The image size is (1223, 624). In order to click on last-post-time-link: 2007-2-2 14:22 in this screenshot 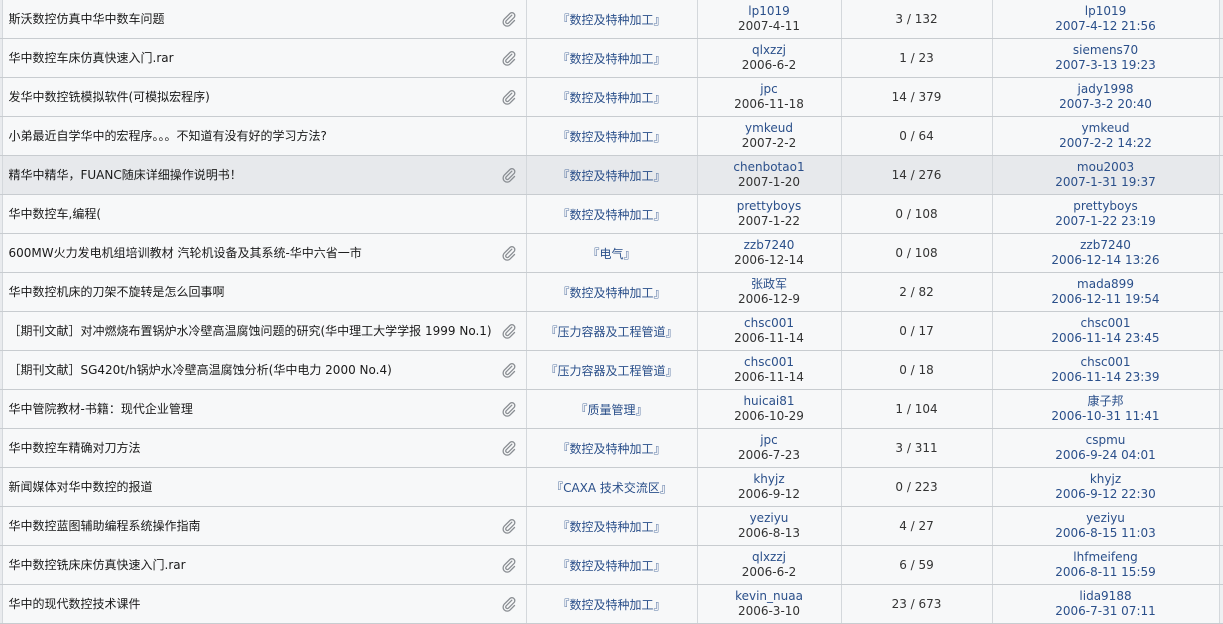, I will do `click(1106, 143)`.